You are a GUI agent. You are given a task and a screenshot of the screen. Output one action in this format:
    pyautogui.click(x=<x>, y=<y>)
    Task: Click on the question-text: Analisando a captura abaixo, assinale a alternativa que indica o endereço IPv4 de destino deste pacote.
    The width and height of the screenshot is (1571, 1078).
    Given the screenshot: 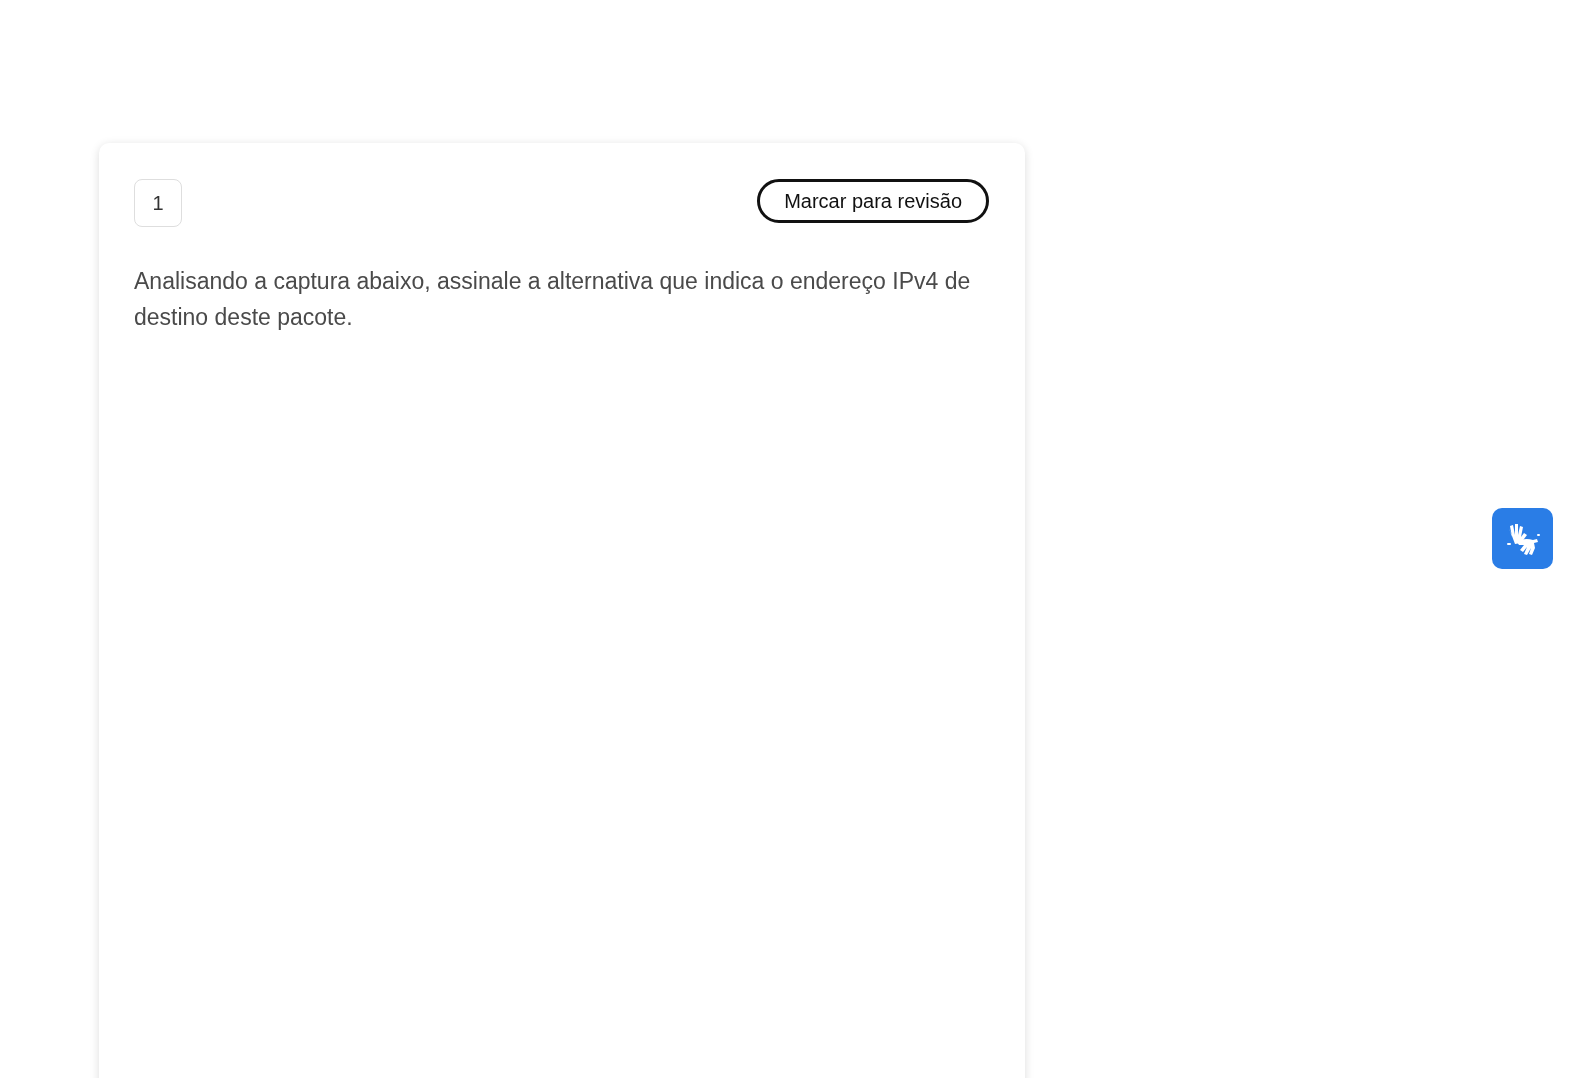 What is the action you would take?
    pyautogui.click(x=553, y=300)
    